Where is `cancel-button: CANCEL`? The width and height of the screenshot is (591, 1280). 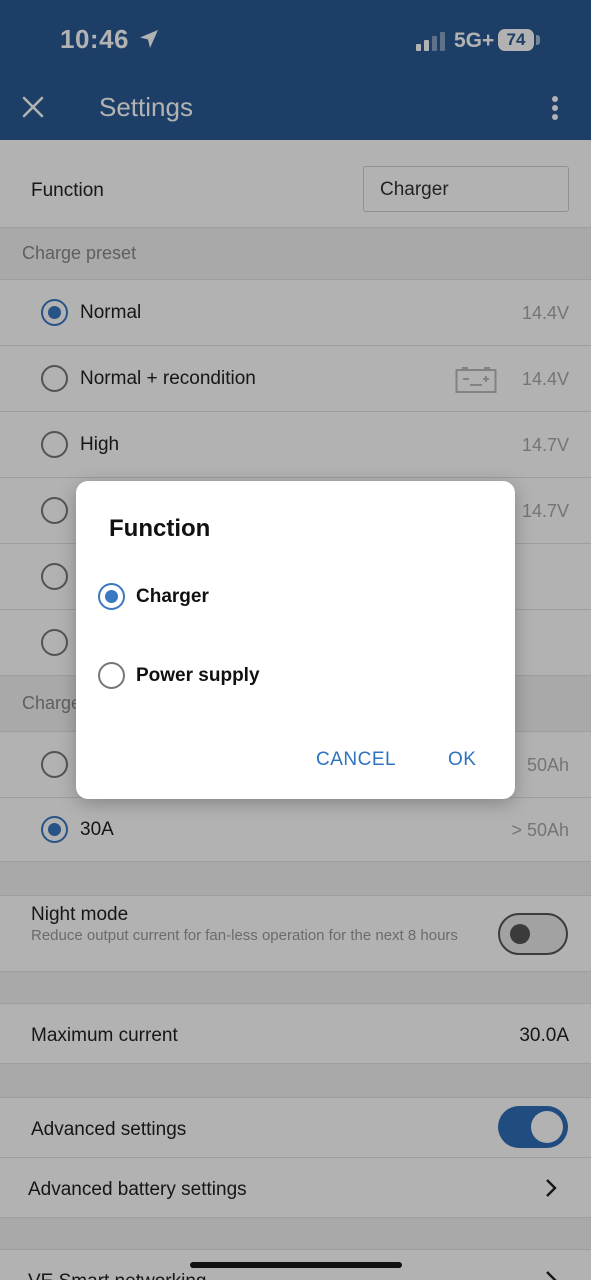 cancel-button: CANCEL is located at coordinates (356, 760).